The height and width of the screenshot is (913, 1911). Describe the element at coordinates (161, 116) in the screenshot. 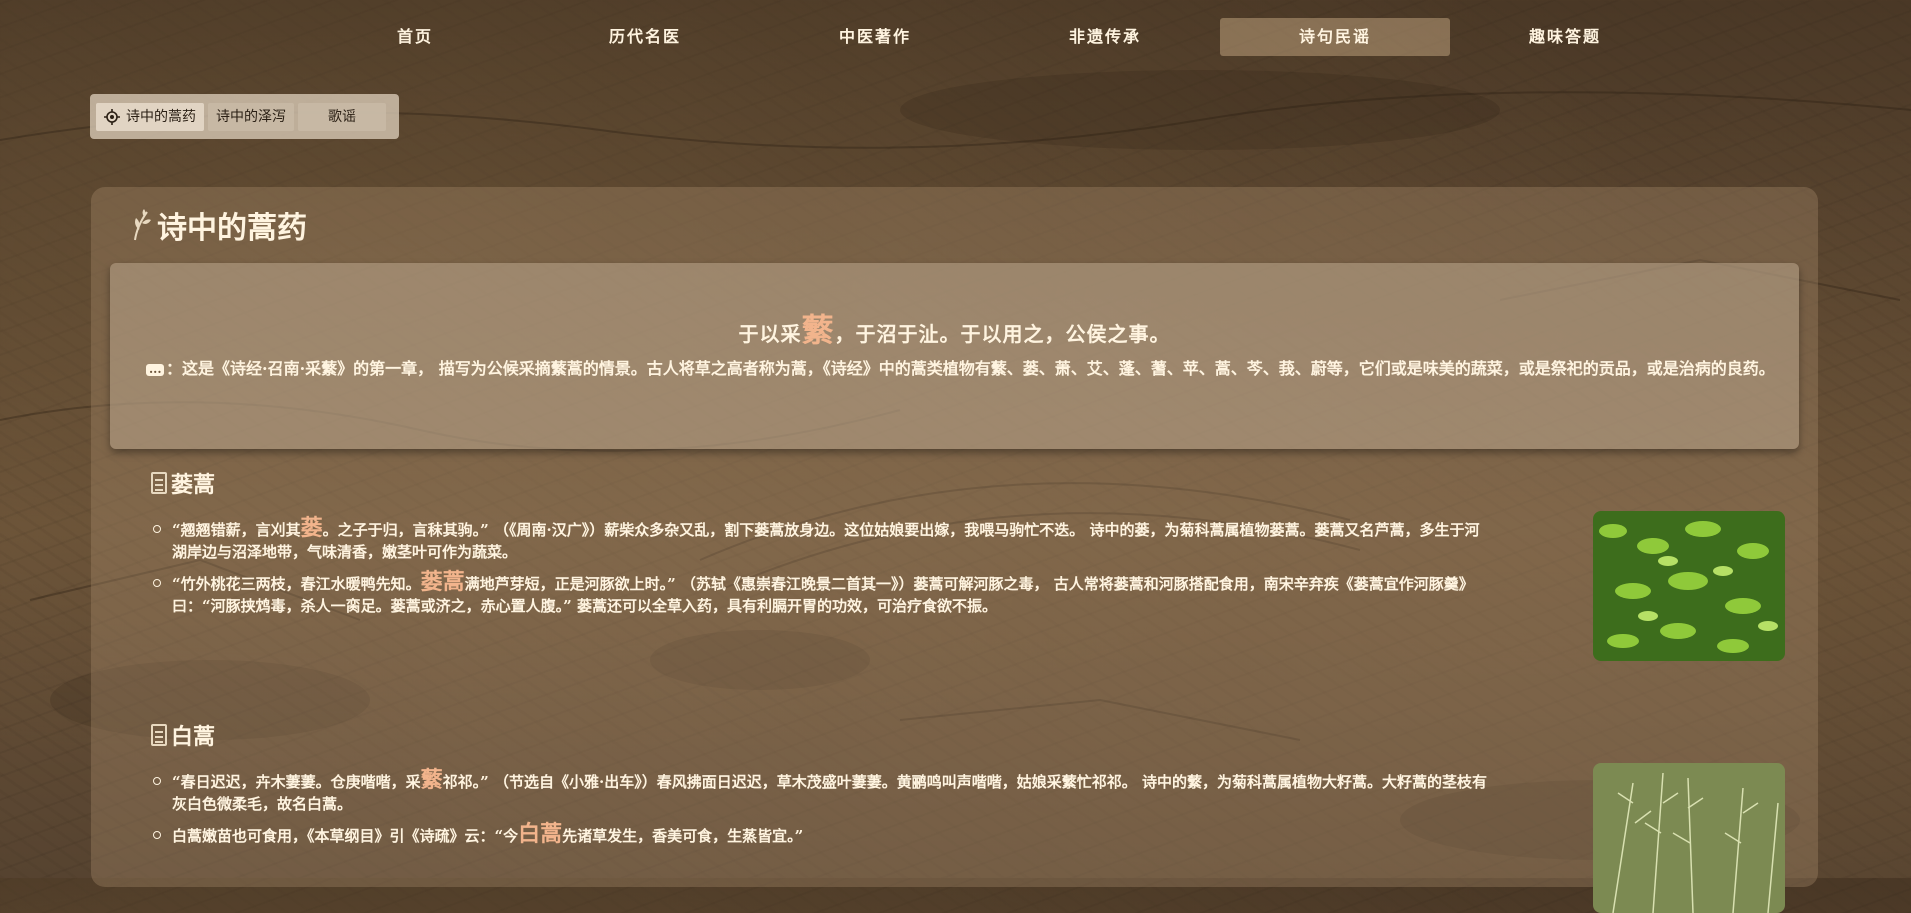

I see `tab-label: 诗中的蒿药` at that location.